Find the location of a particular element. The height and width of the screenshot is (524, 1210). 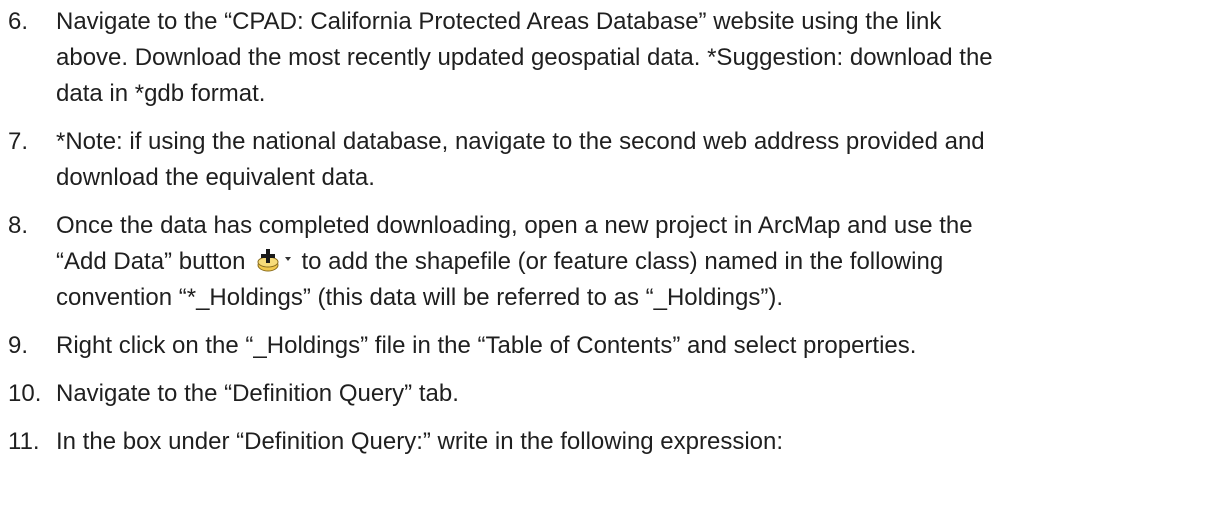

step-text-fragment: “Add Data” button is located at coordinates (151, 261).